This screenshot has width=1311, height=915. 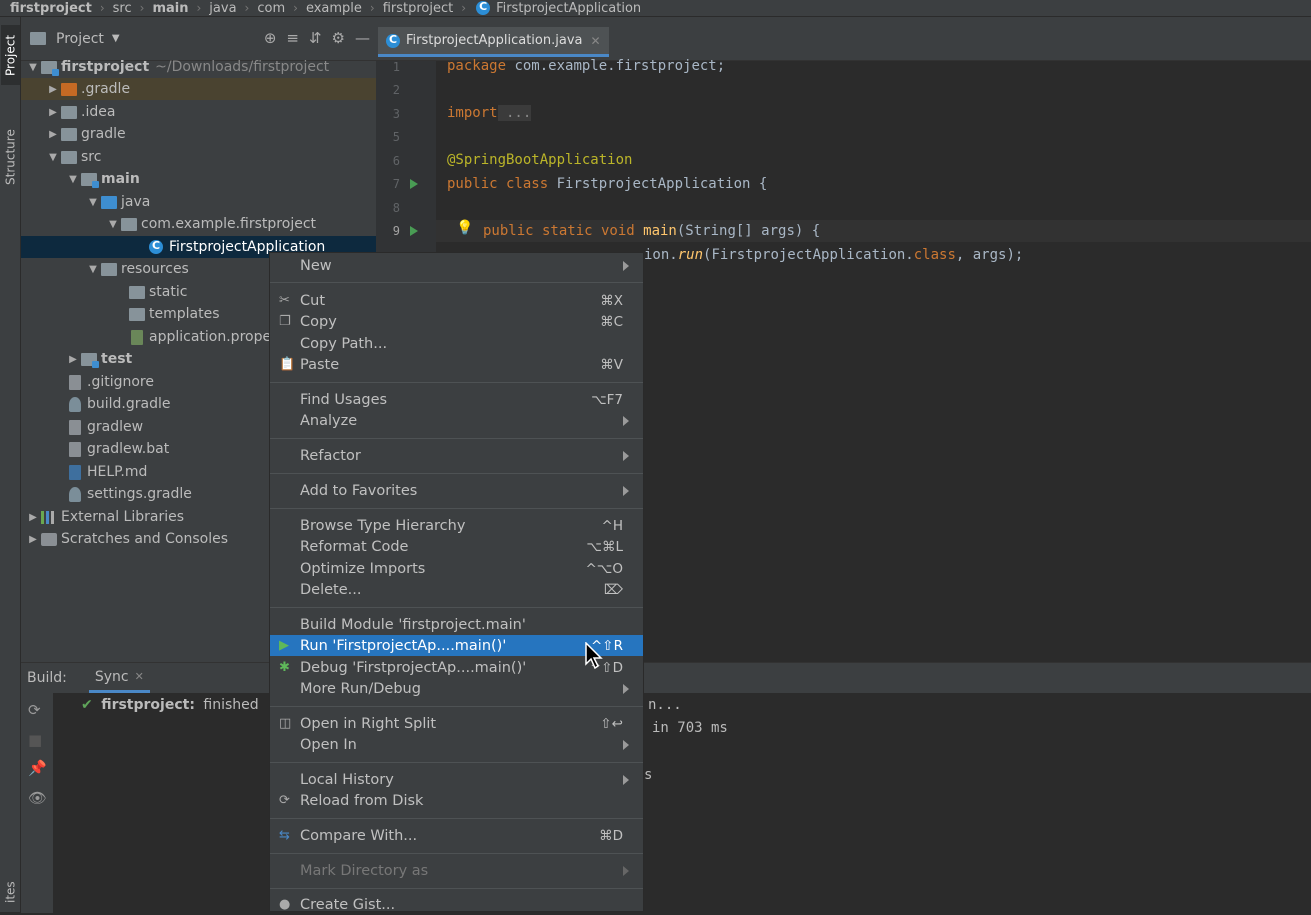 I want to click on tree-item-gradle: ▶ gradle, so click(x=198, y=134).